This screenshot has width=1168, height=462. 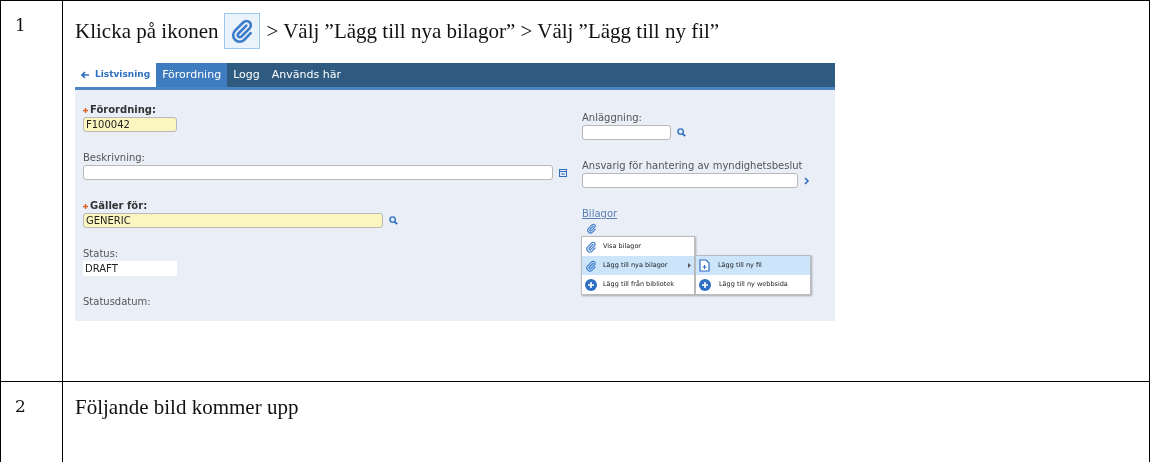 I want to click on file-icon, so click(x=704, y=265).